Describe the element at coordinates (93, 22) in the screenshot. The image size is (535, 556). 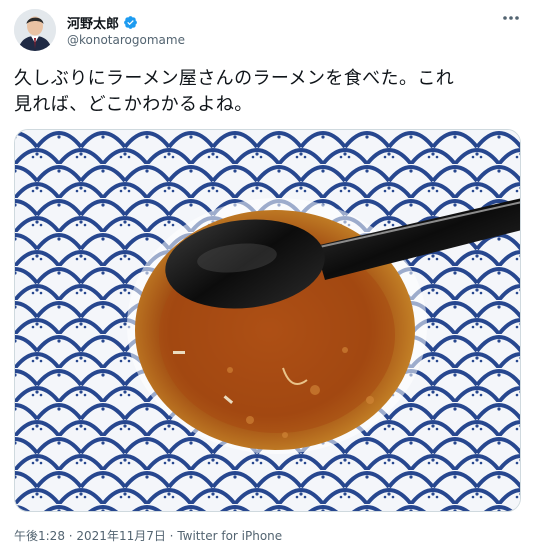
I see `display-name: 河野太郎` at that location.